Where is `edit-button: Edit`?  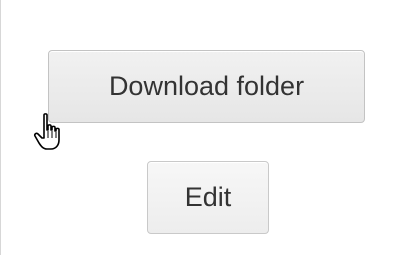
edit-button: Edit is located at coordinates (208, 197).